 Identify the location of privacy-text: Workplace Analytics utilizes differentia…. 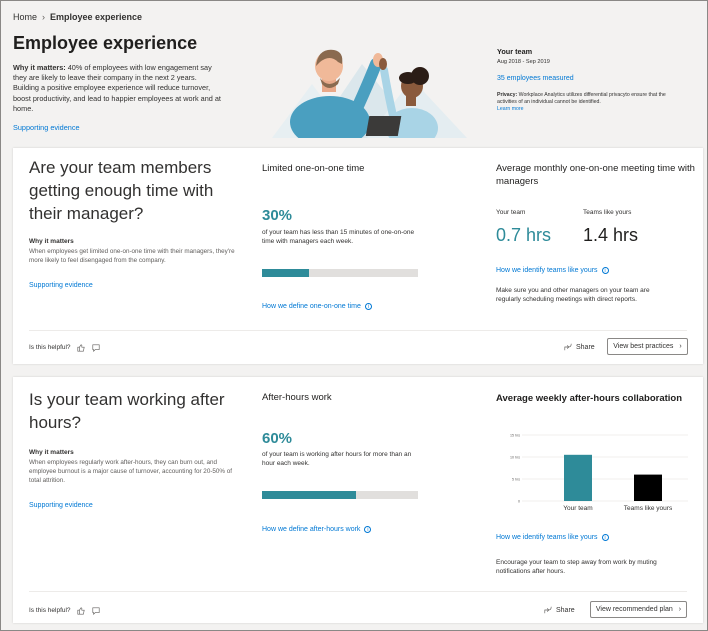
(581, 98).